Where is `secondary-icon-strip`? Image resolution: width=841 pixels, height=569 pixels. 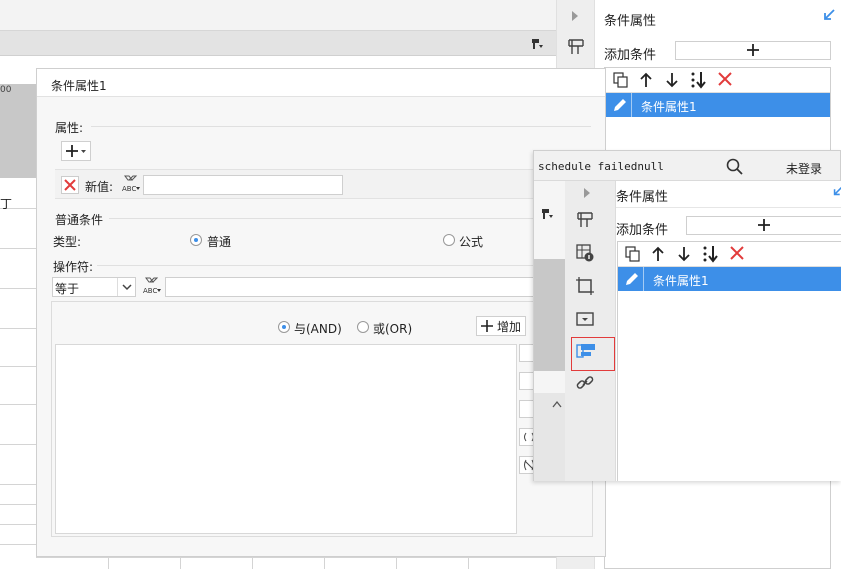 secondary-icon-strip is located at coordinates (590, 331).